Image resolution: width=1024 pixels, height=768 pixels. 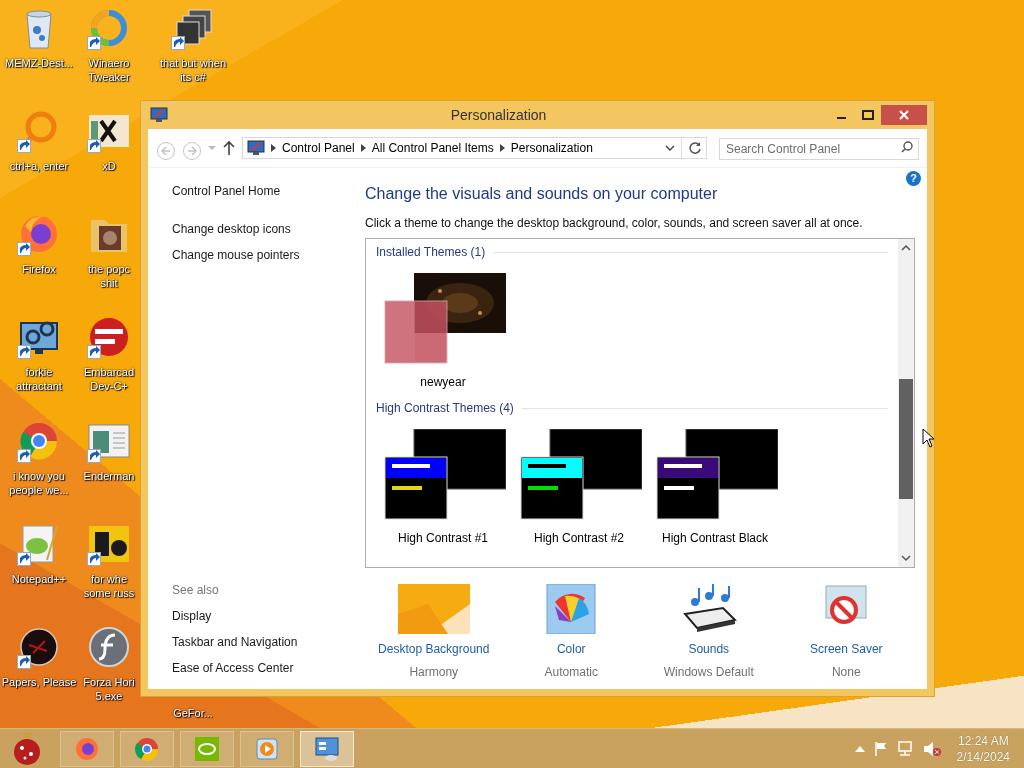 I want to click on icon-label: Papers, Please, so click(x=39, y=681).